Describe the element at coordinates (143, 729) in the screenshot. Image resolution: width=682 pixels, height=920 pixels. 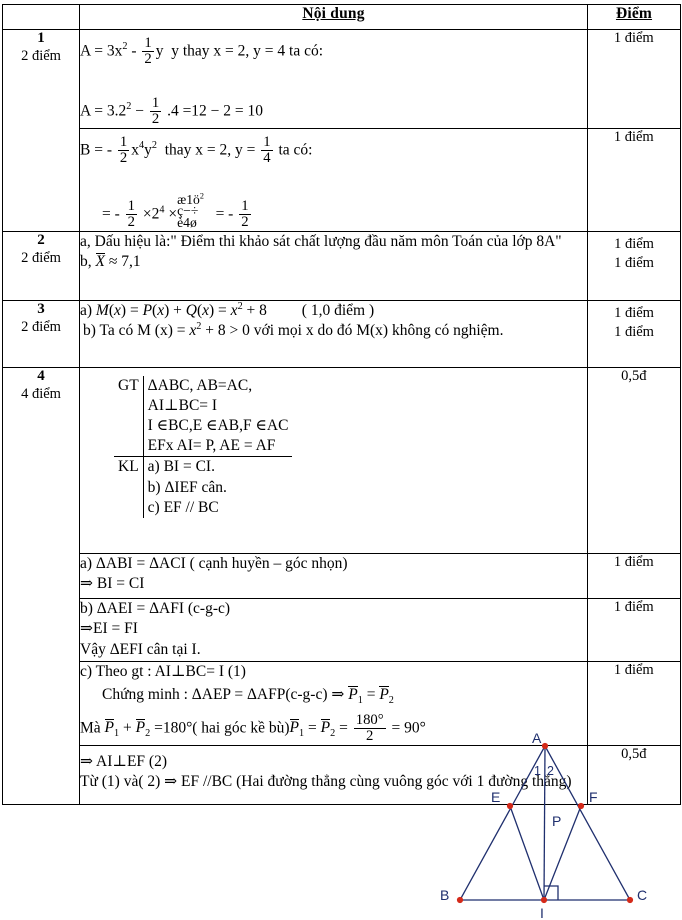
I see `angle-P2-b: P2` at that location.